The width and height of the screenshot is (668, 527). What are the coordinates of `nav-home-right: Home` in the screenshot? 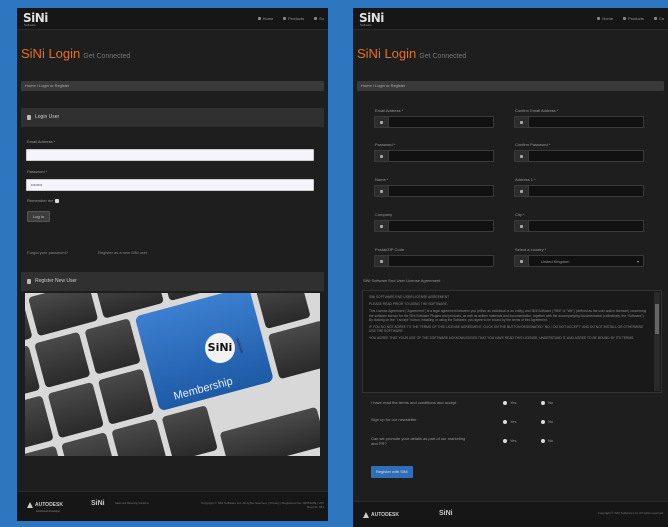 It's located at (605, 18).